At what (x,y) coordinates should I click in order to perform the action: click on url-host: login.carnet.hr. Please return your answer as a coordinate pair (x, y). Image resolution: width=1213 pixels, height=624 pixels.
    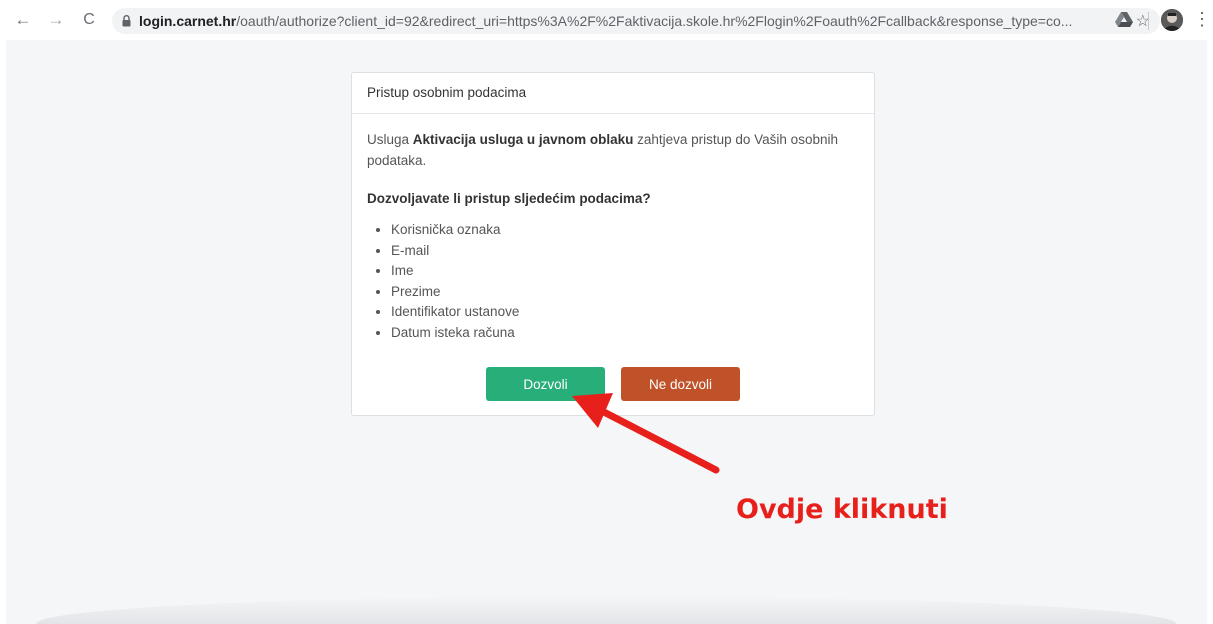
    Looking at the image, I should click on (188, 21).